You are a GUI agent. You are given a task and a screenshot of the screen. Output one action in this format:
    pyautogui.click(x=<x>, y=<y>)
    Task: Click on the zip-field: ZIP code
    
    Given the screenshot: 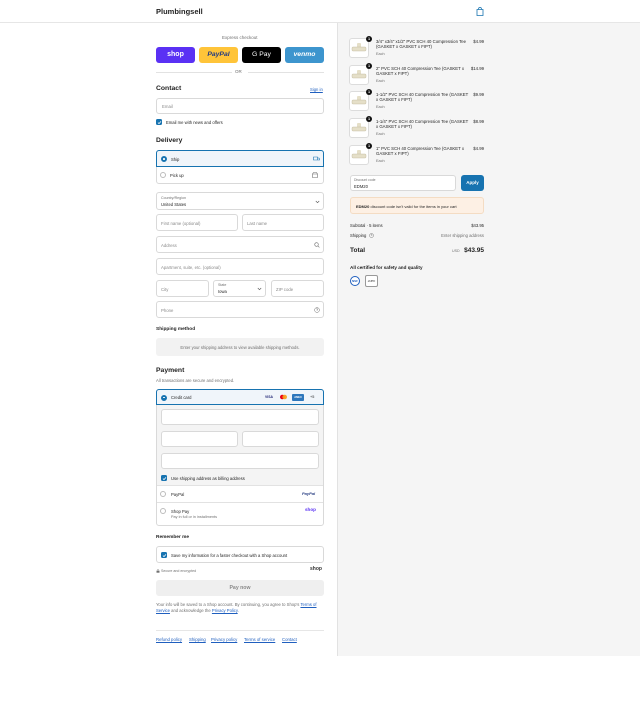 What is the action you would take?
    pyautogui.click(x=297, y=288)
    